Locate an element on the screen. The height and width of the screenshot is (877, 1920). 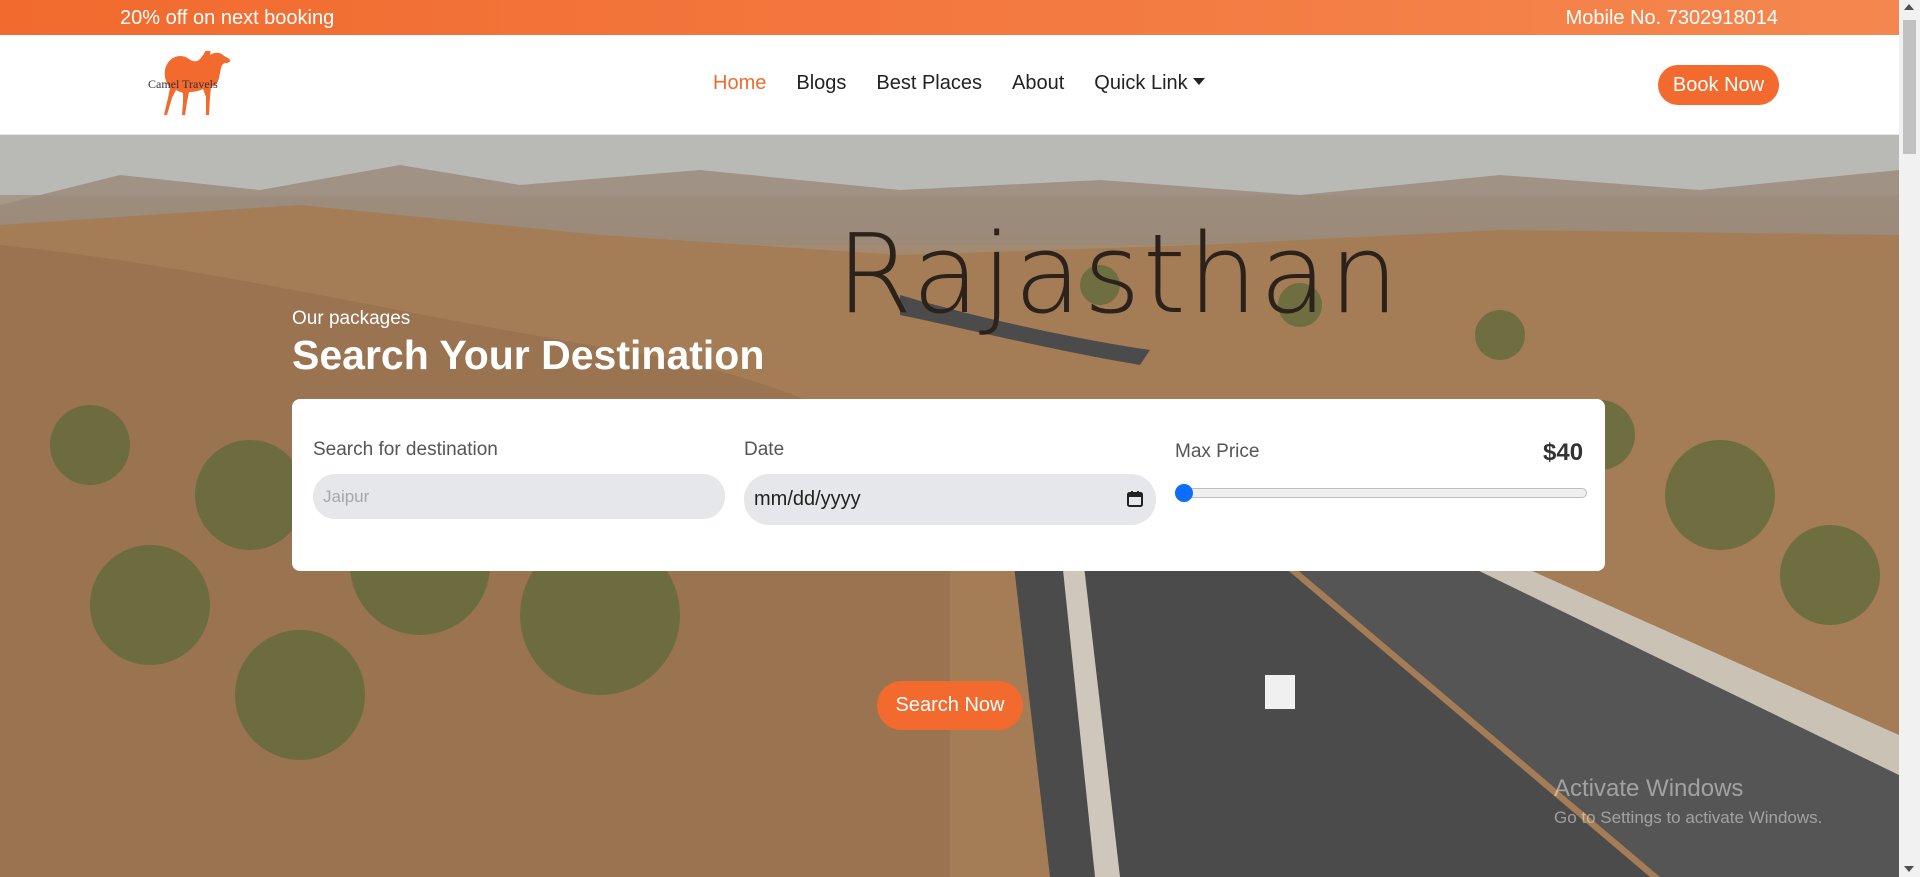
mobile-number: Mobile No. 7302918014 is located at coordinates (1671, 18).